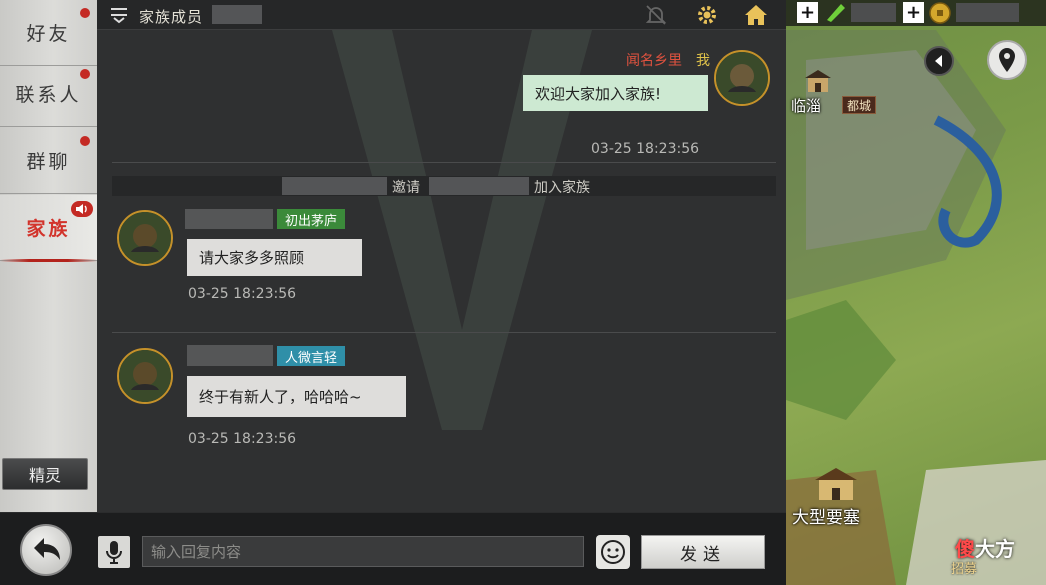  I want to click on emoji-button, so click(613, 552).